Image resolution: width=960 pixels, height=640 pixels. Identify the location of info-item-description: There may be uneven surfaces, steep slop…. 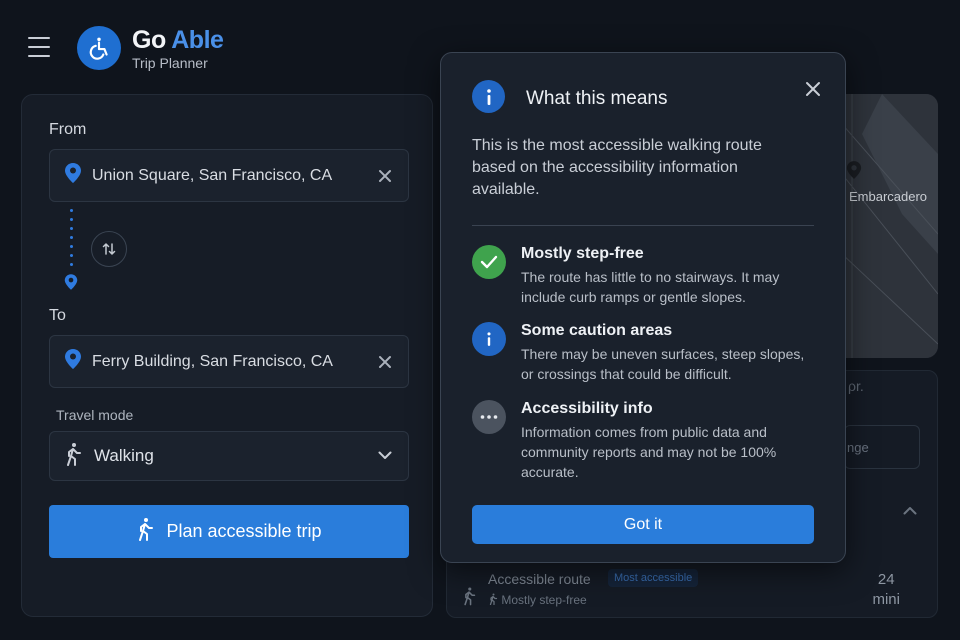
(663, 364).